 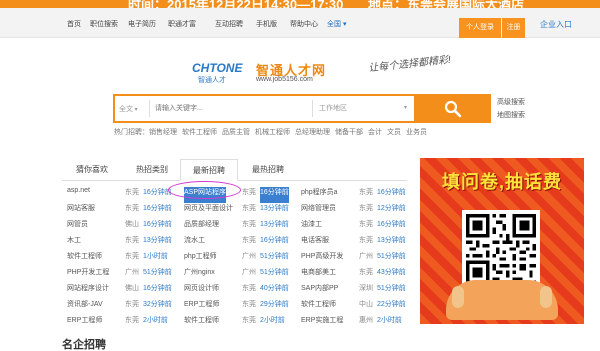 What do you see at coordinates (304, 24) in the screenshot?
I see `nav-help: 帮助中心` at bounding box center [304, 24].